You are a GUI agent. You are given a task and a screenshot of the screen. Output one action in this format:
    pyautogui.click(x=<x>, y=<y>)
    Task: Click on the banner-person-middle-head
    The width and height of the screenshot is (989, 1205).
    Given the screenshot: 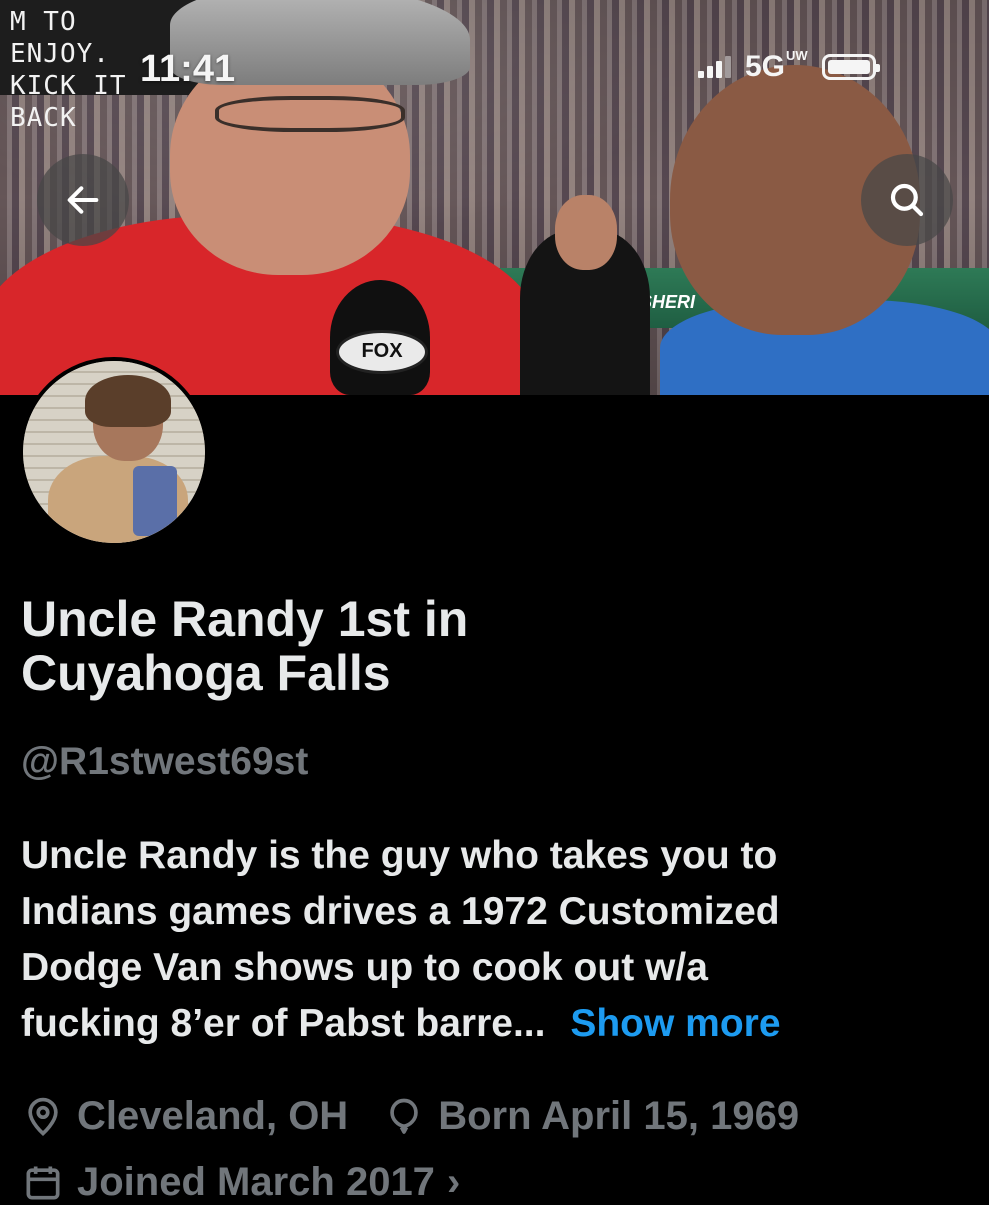 What is the action you would take?
    pyautogui.click(x=586, y=232)
    